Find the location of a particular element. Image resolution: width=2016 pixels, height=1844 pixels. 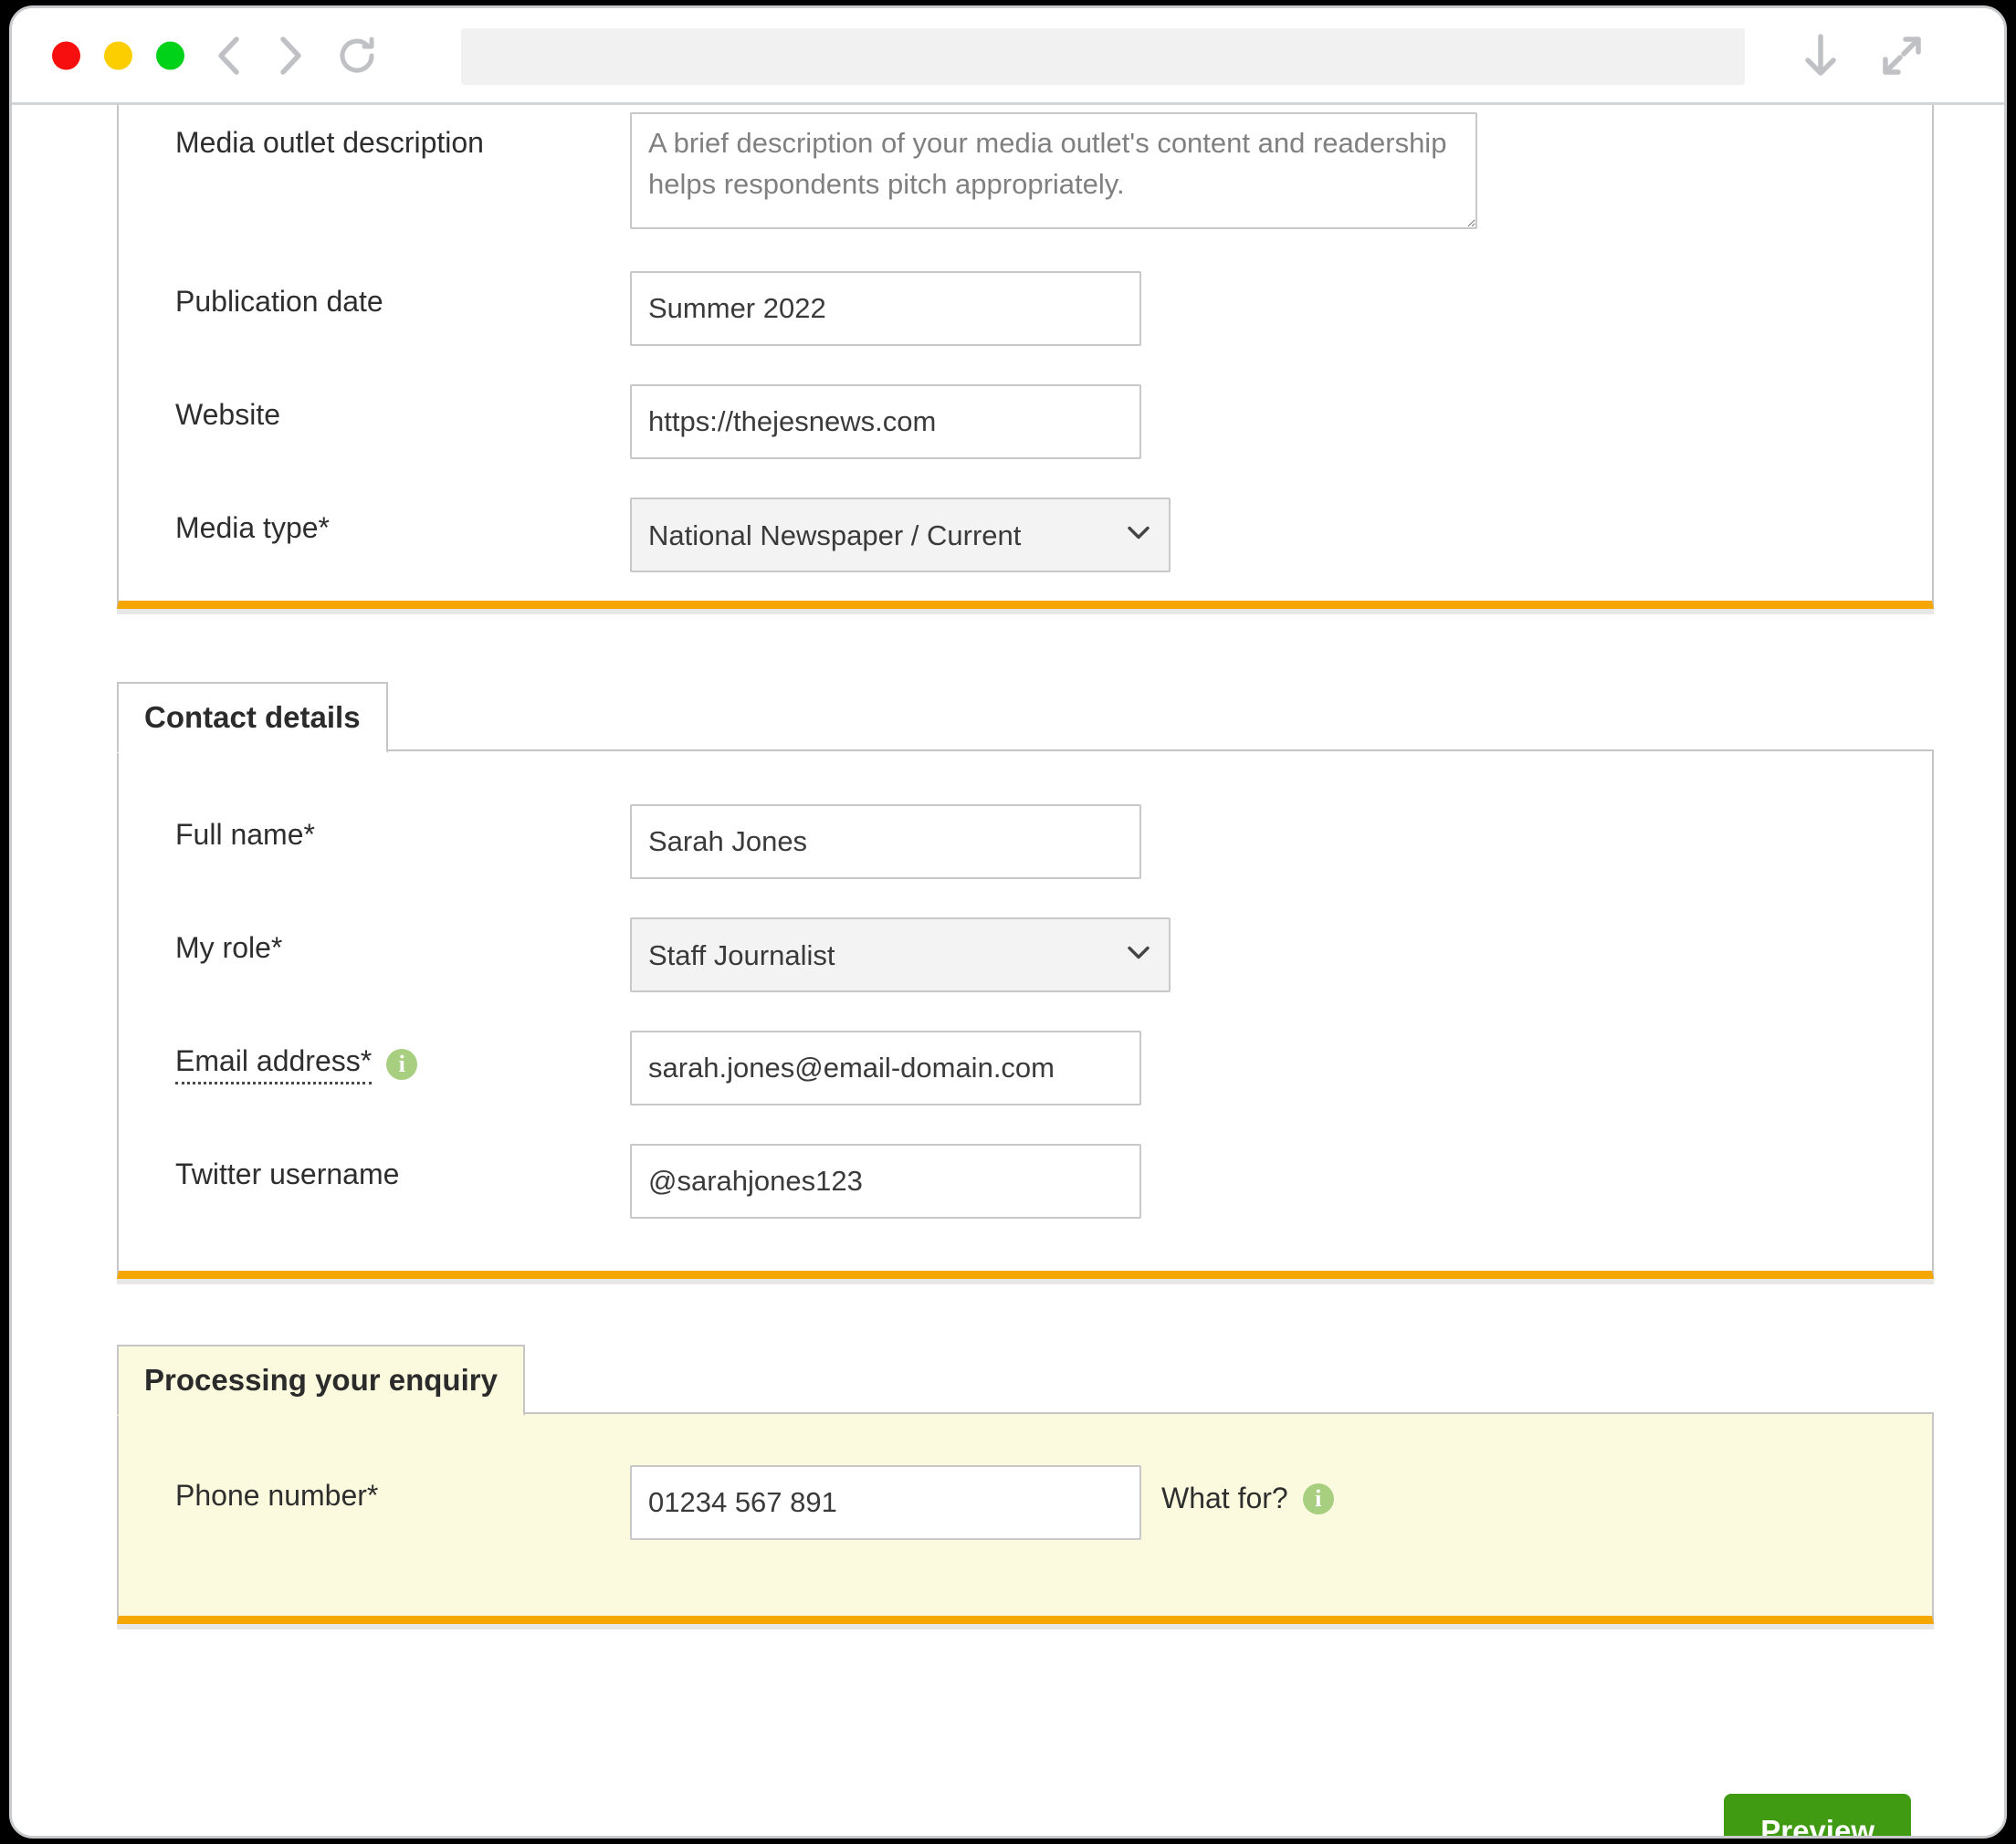

form-row-twitter-username: Twitter username is located at coordinates (1025, 1181).